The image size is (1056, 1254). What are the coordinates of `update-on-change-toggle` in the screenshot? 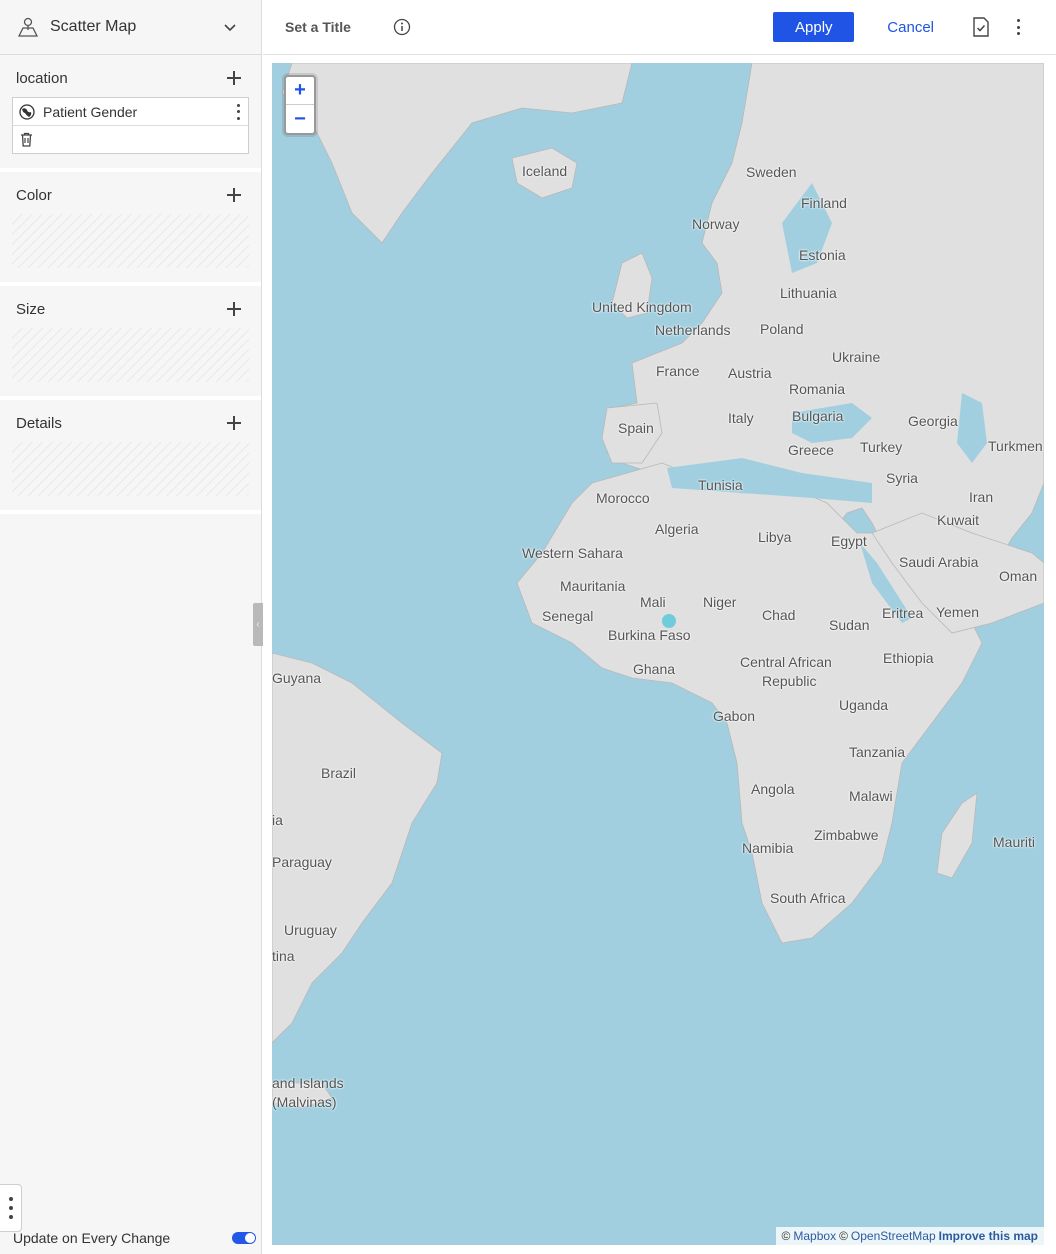 It's located at (244, 1238).